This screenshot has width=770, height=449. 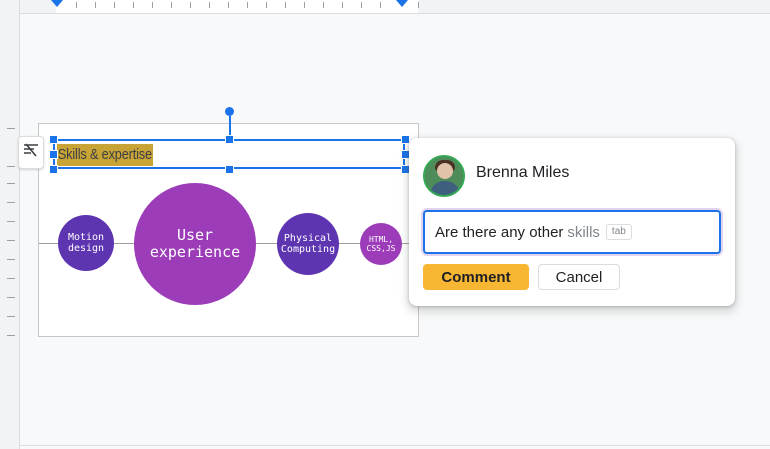 I want to click on left-indent-marker, so click(x=57, y=3).